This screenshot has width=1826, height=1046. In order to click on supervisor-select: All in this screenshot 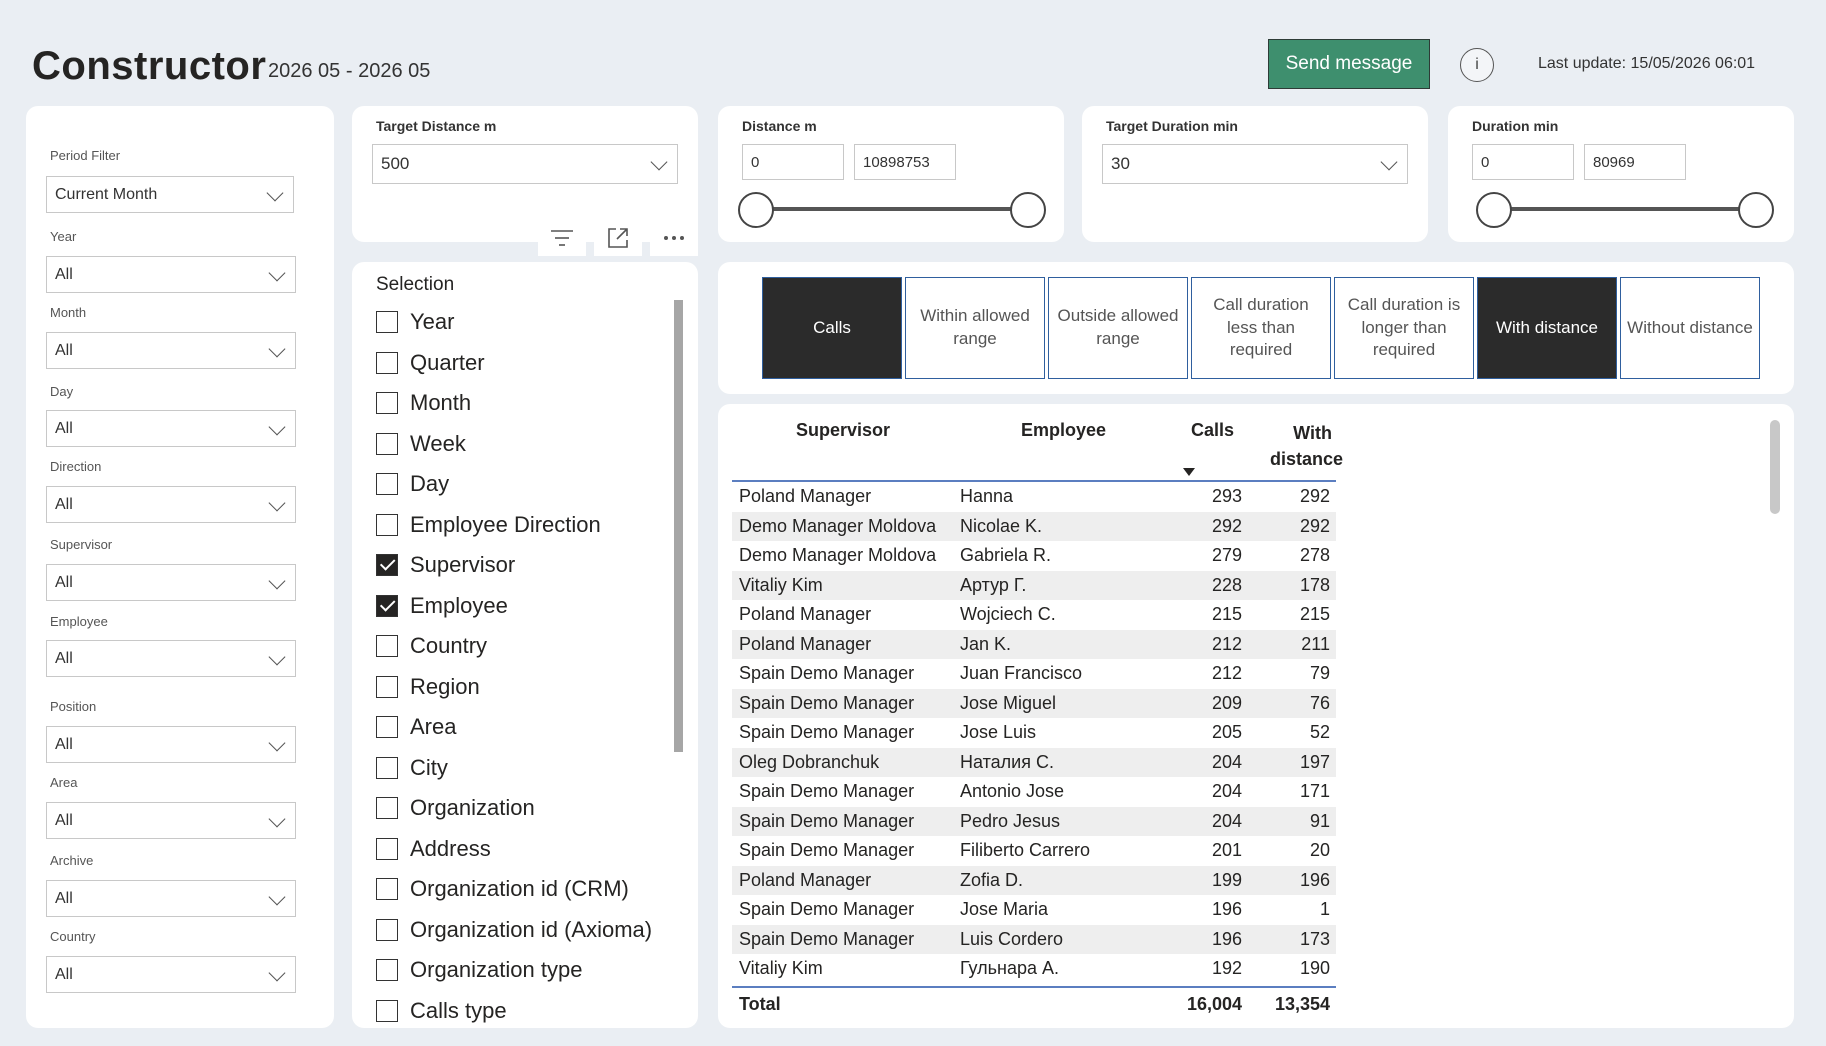, I will do `click(171, 582)`.